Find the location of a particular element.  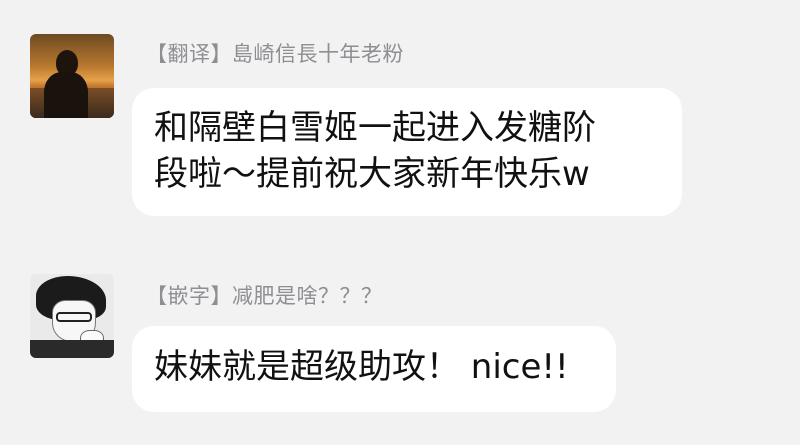

sender-role-tag: 【嵌字】 is located at coordinates (189, 296).